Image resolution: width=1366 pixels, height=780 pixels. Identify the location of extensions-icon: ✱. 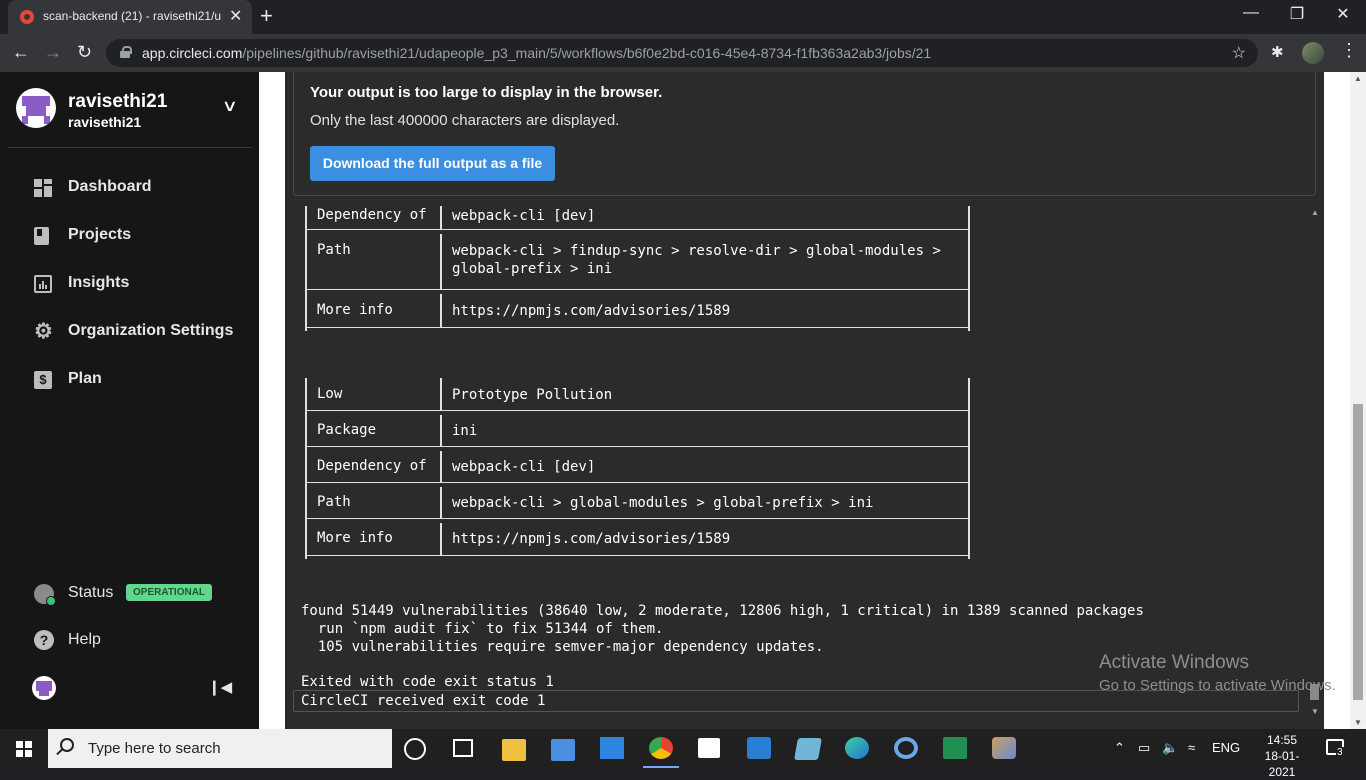
(1277, 52).